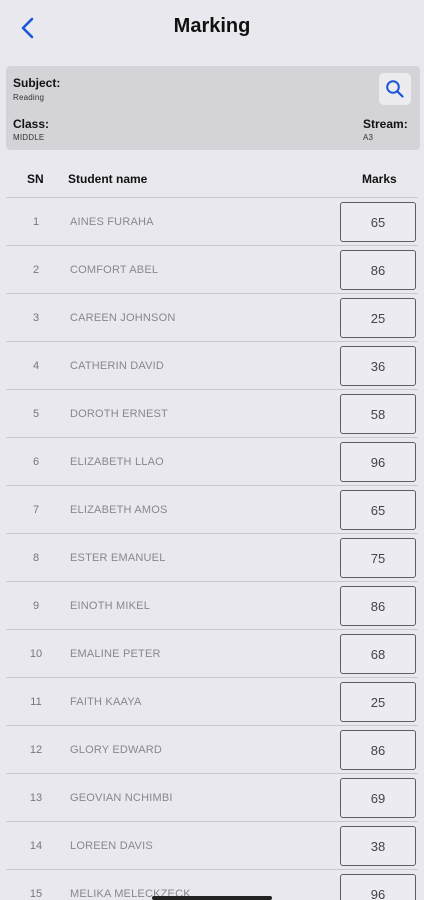 Image resolution: width=424 pixels, height=900 pixels. What do you see at coordinates (35, 179) in the screenshot?
I see `column-sn: SN` at bounding box center [35, 179].